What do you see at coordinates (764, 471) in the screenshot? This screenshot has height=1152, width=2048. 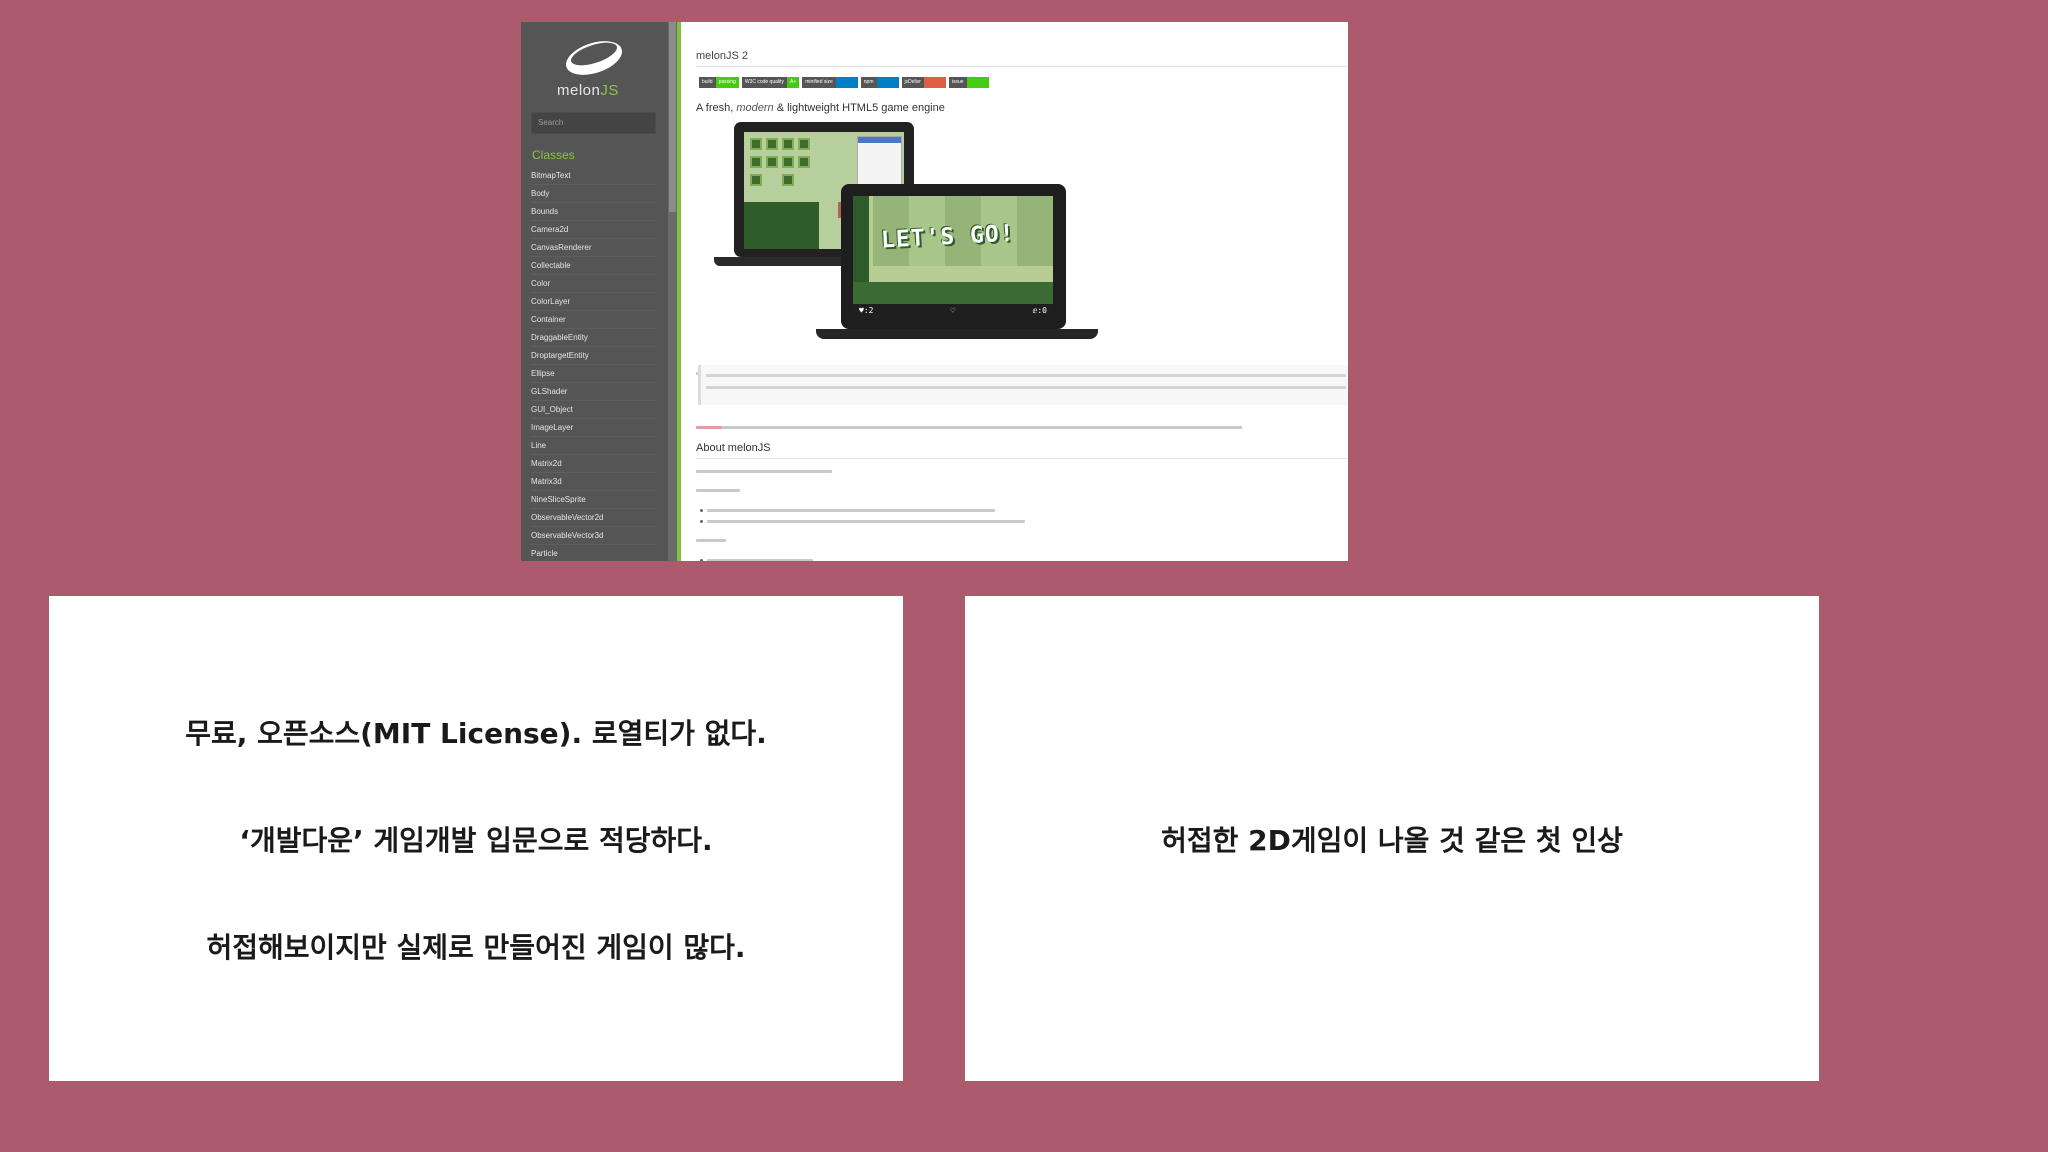 I see `about-text` at bounding box center [764, 471].